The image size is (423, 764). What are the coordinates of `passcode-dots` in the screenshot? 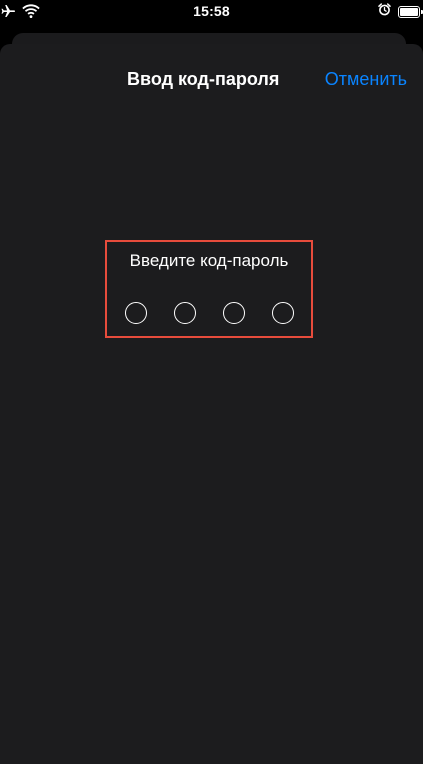 It's located at (209, 313).